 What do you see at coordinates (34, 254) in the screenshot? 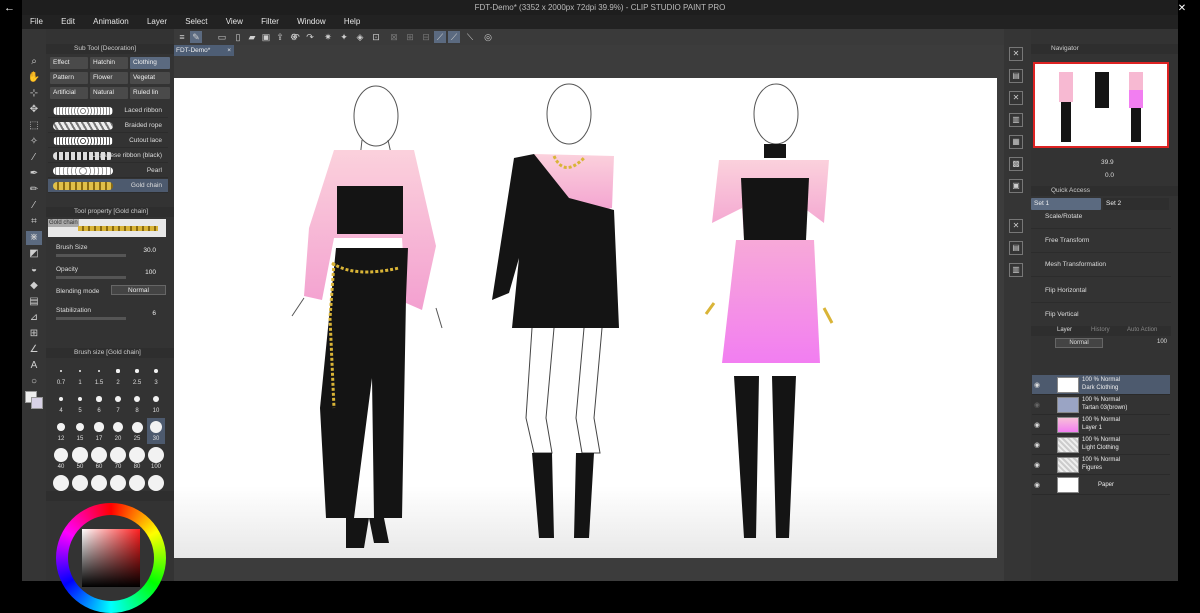
I see `eraser-tool-icon: ◩` at bounding box center [34, 254].